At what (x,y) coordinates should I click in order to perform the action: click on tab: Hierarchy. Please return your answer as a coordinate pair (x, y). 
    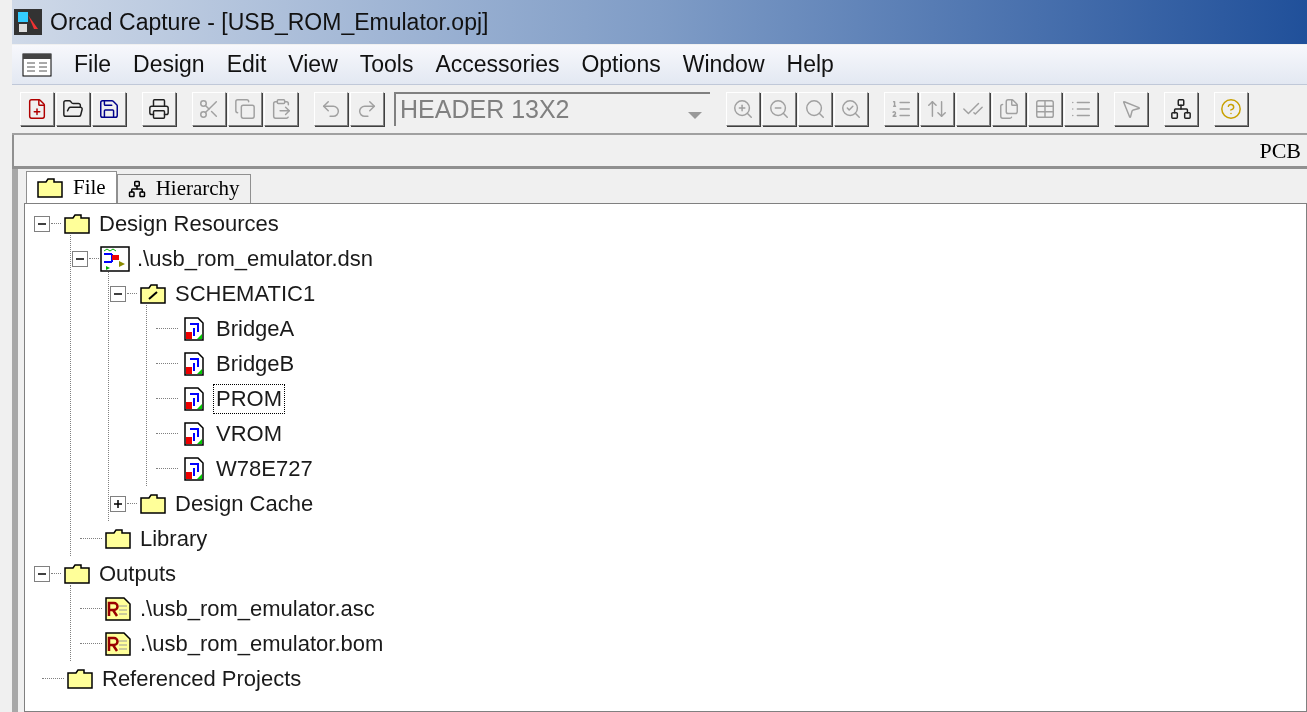
    Looking at the image, I should click on (183, 188).